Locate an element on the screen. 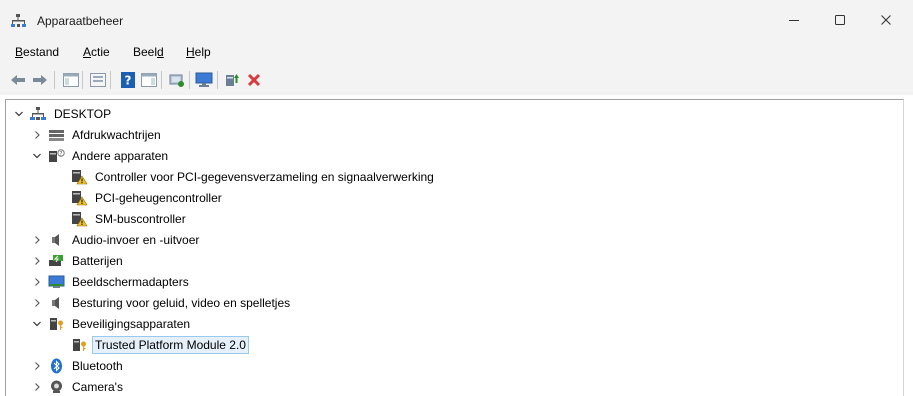  close-button is located at coordinates (886, 20).